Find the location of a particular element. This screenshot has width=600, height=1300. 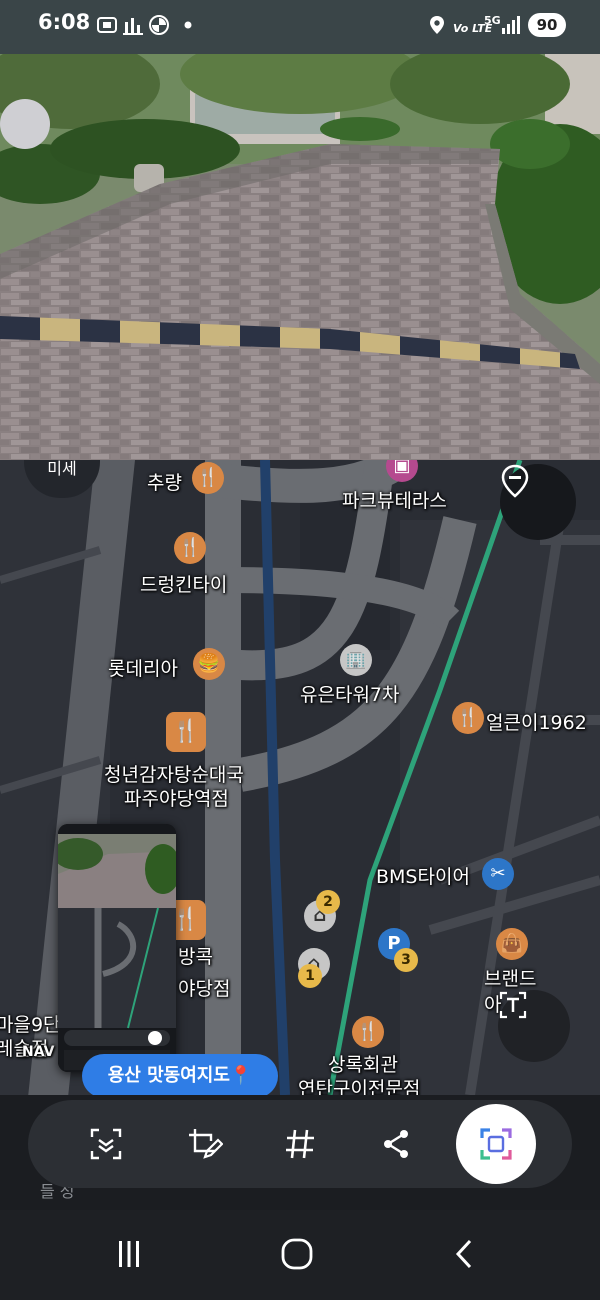

tag-button is located at coordinates (300, 1144).